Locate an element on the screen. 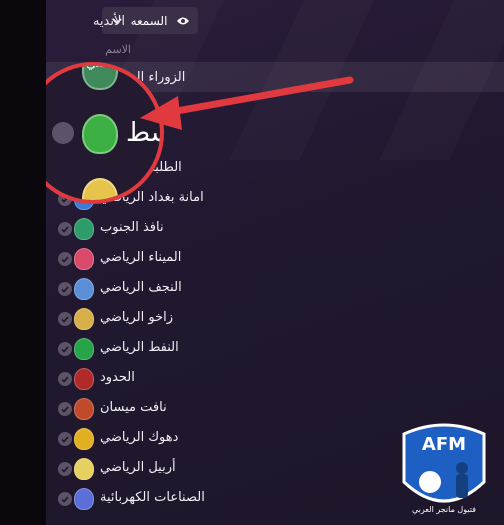 This screenshot has width=504, height=525. club-name: النفط الرياضي is located at coordinates (139, 347).